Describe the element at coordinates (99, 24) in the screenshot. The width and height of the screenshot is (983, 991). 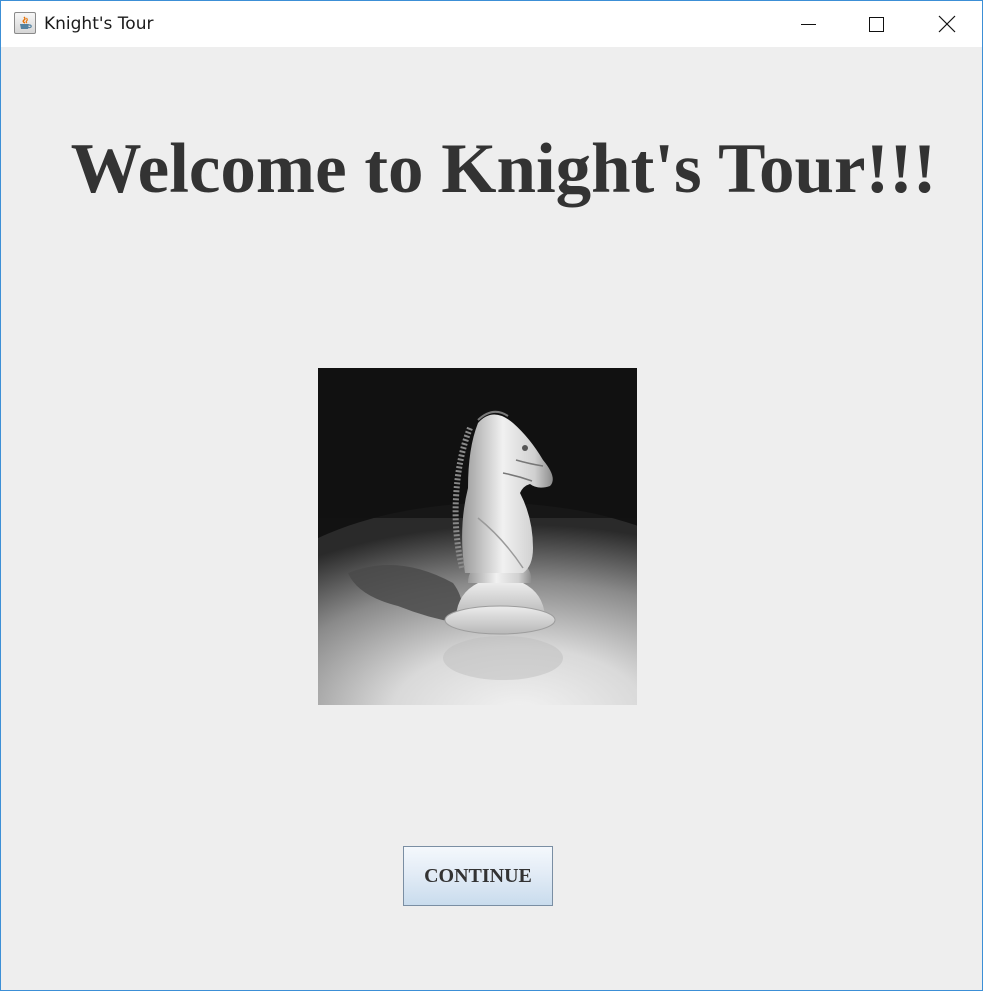
I see `window-title: Knight's Tour` at that location.